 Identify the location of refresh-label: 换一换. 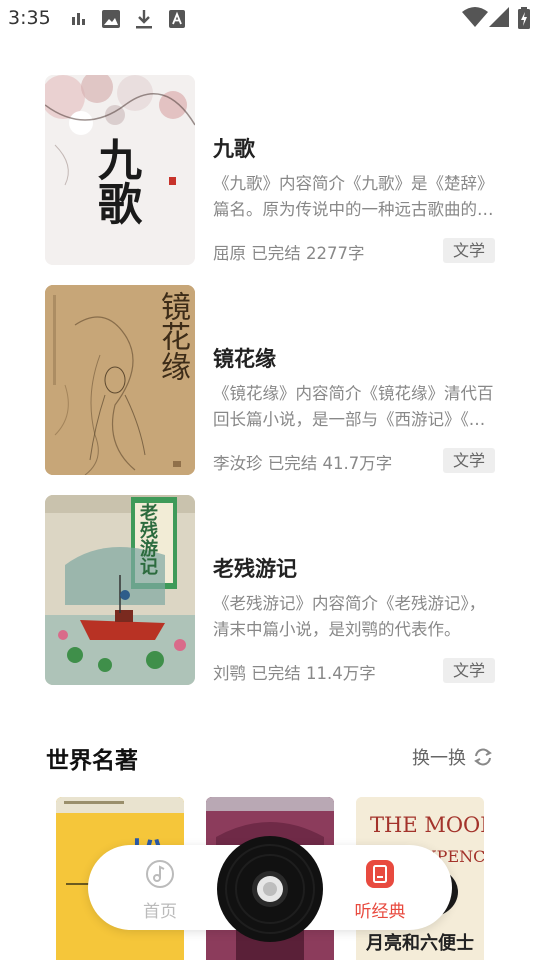
(439, 758).